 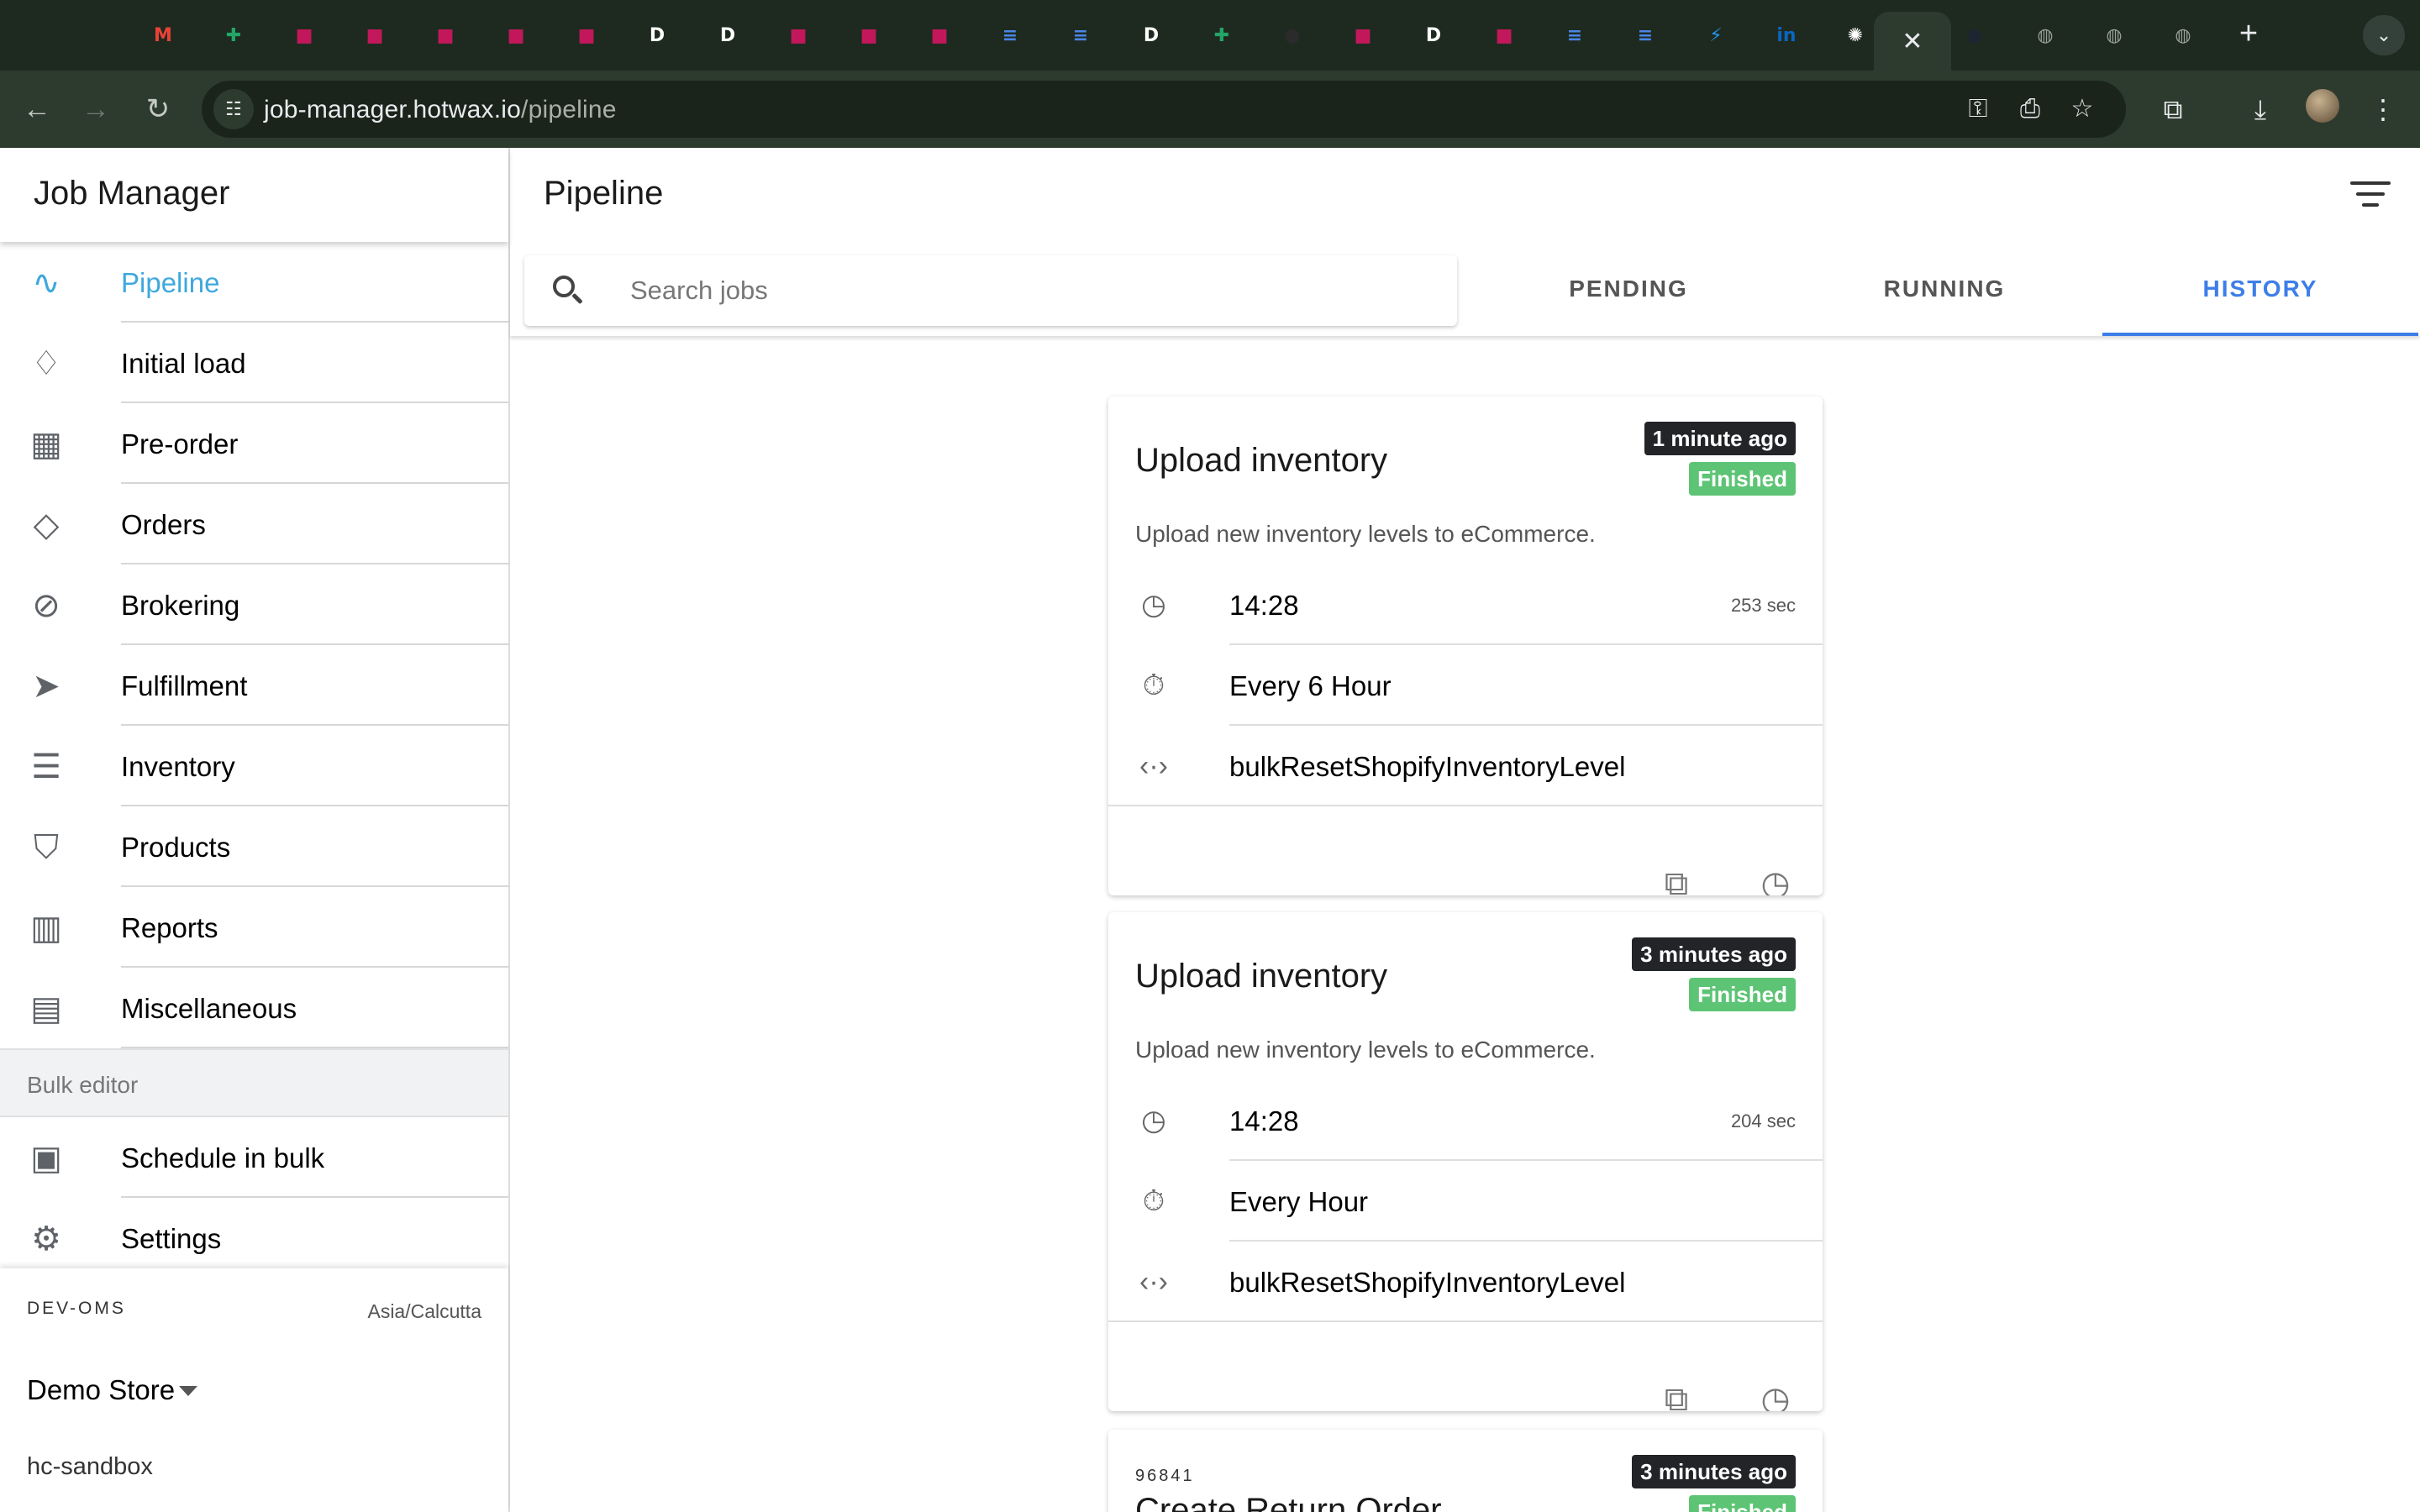 I want to click on job-frequency: Every 6 Hour, so click(x=1311, y=685).